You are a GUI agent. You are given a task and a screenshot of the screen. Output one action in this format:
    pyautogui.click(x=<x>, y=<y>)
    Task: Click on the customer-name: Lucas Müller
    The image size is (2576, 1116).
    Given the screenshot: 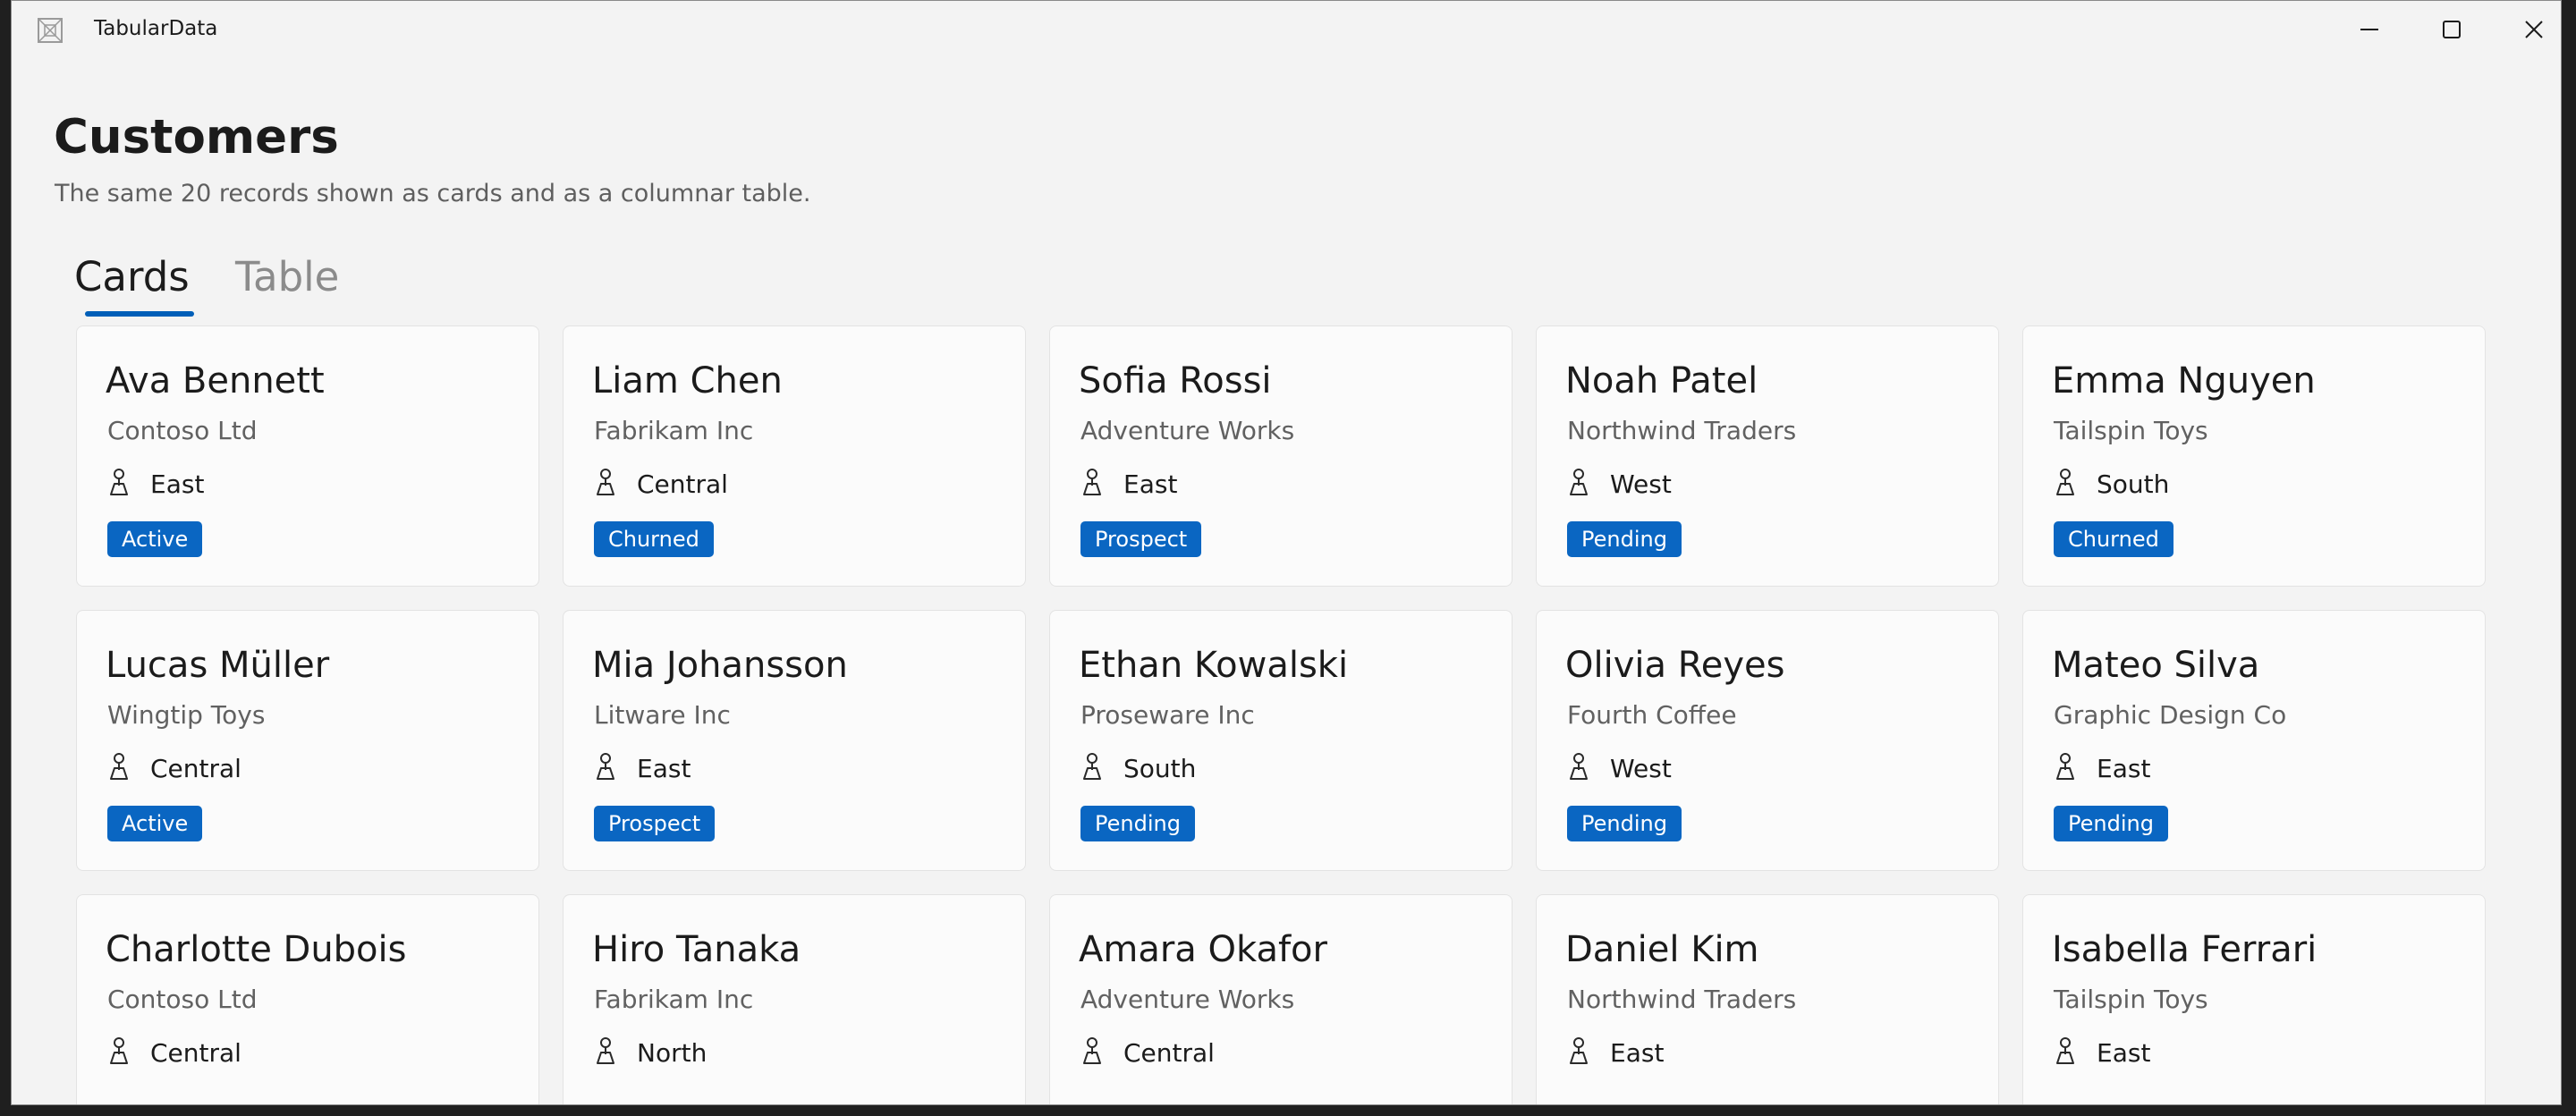 What is the action you would take?
    pyautogui.click(x=218, y=665)
    